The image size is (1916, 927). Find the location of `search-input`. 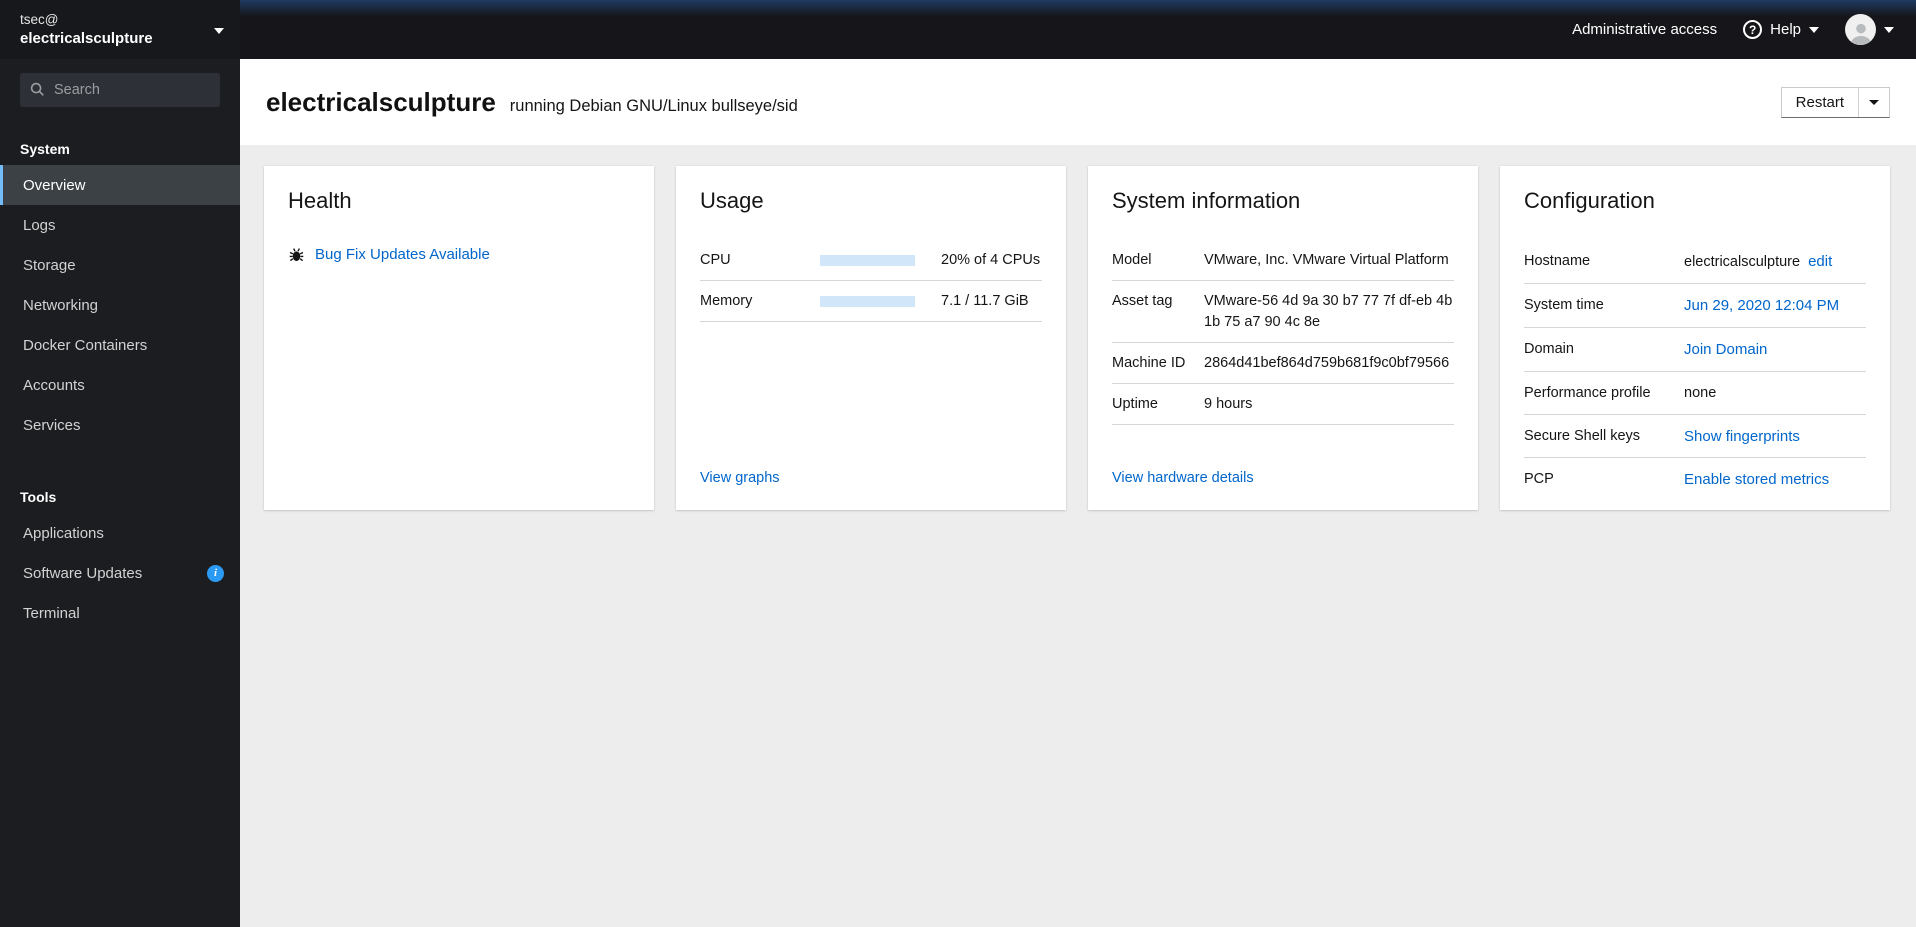

search-input is located at coordinates (120, 90).